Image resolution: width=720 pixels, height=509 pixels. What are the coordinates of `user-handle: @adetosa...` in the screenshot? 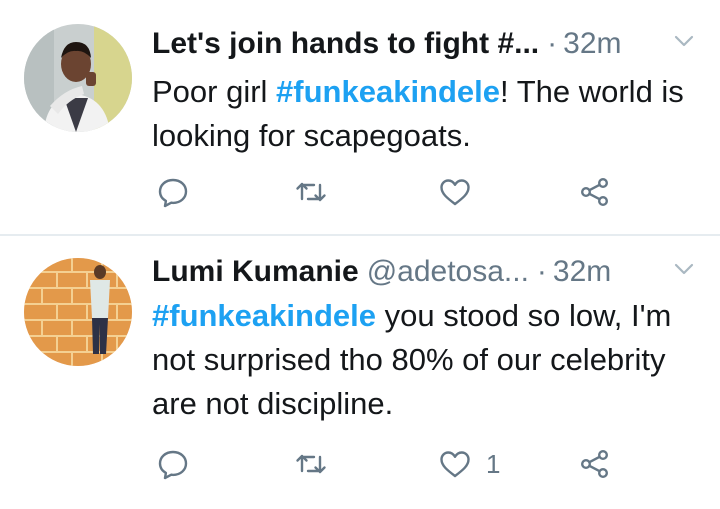 It's located at (448, 272).